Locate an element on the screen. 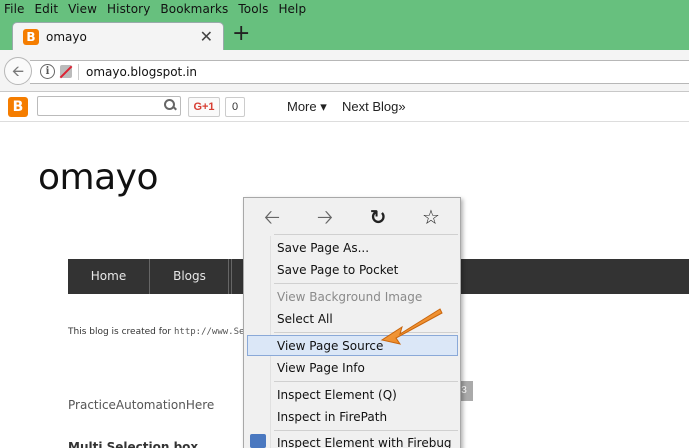  back-button: 🡨 is located at coordinates (18, 71).